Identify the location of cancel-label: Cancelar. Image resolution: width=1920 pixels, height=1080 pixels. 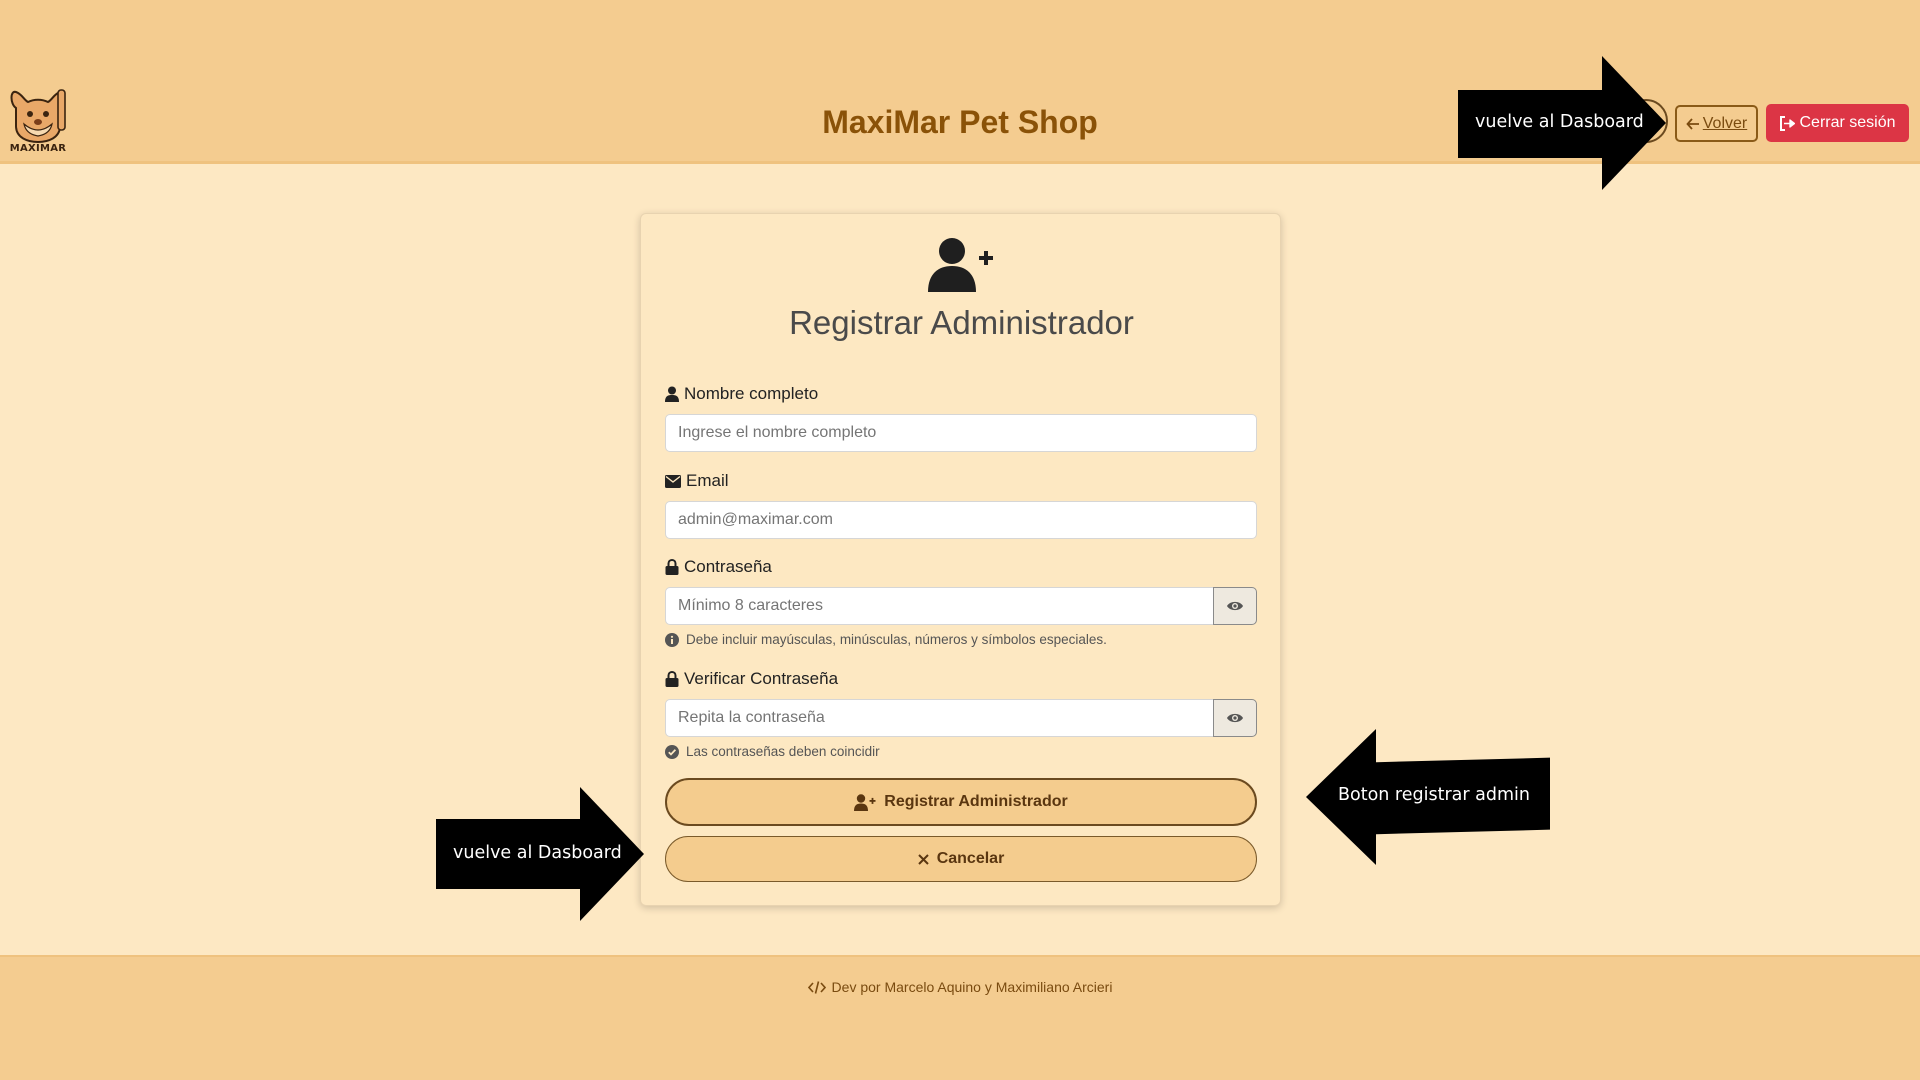
(970, 858).